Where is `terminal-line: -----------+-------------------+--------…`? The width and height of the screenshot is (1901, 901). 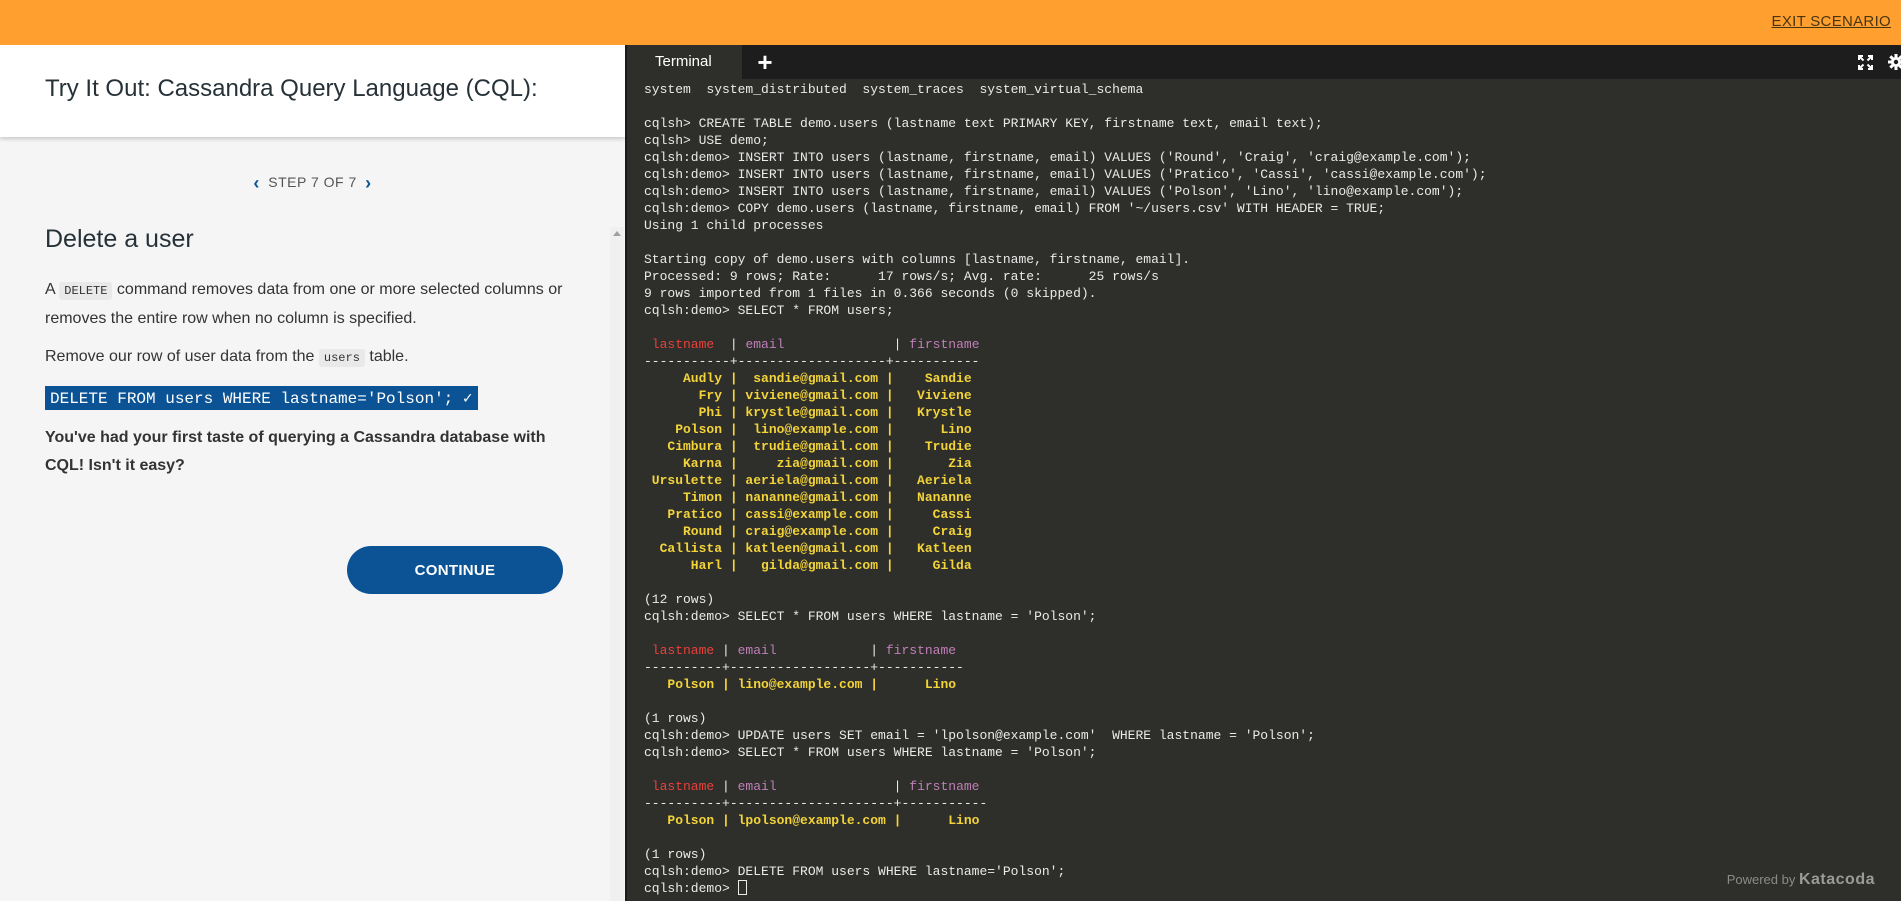 terminal-line: -----------+-------------------+--------… is located at coordinates (1065, 361).